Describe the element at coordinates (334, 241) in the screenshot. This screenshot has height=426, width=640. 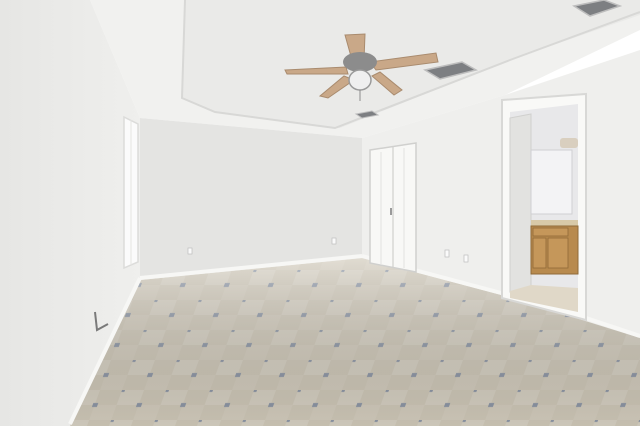
I see `outlet-back-right` at that location.